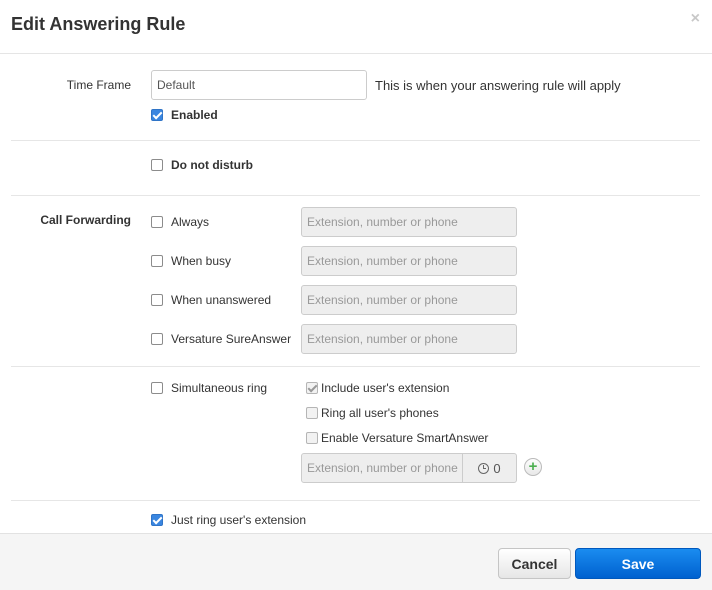 The width and height of the screenshot is (712, 590). What do you see at coordinates (98, 24) in the screenshot?
I see `dialog-title: Edit Answering Rule` at bounding box center [98, 24].